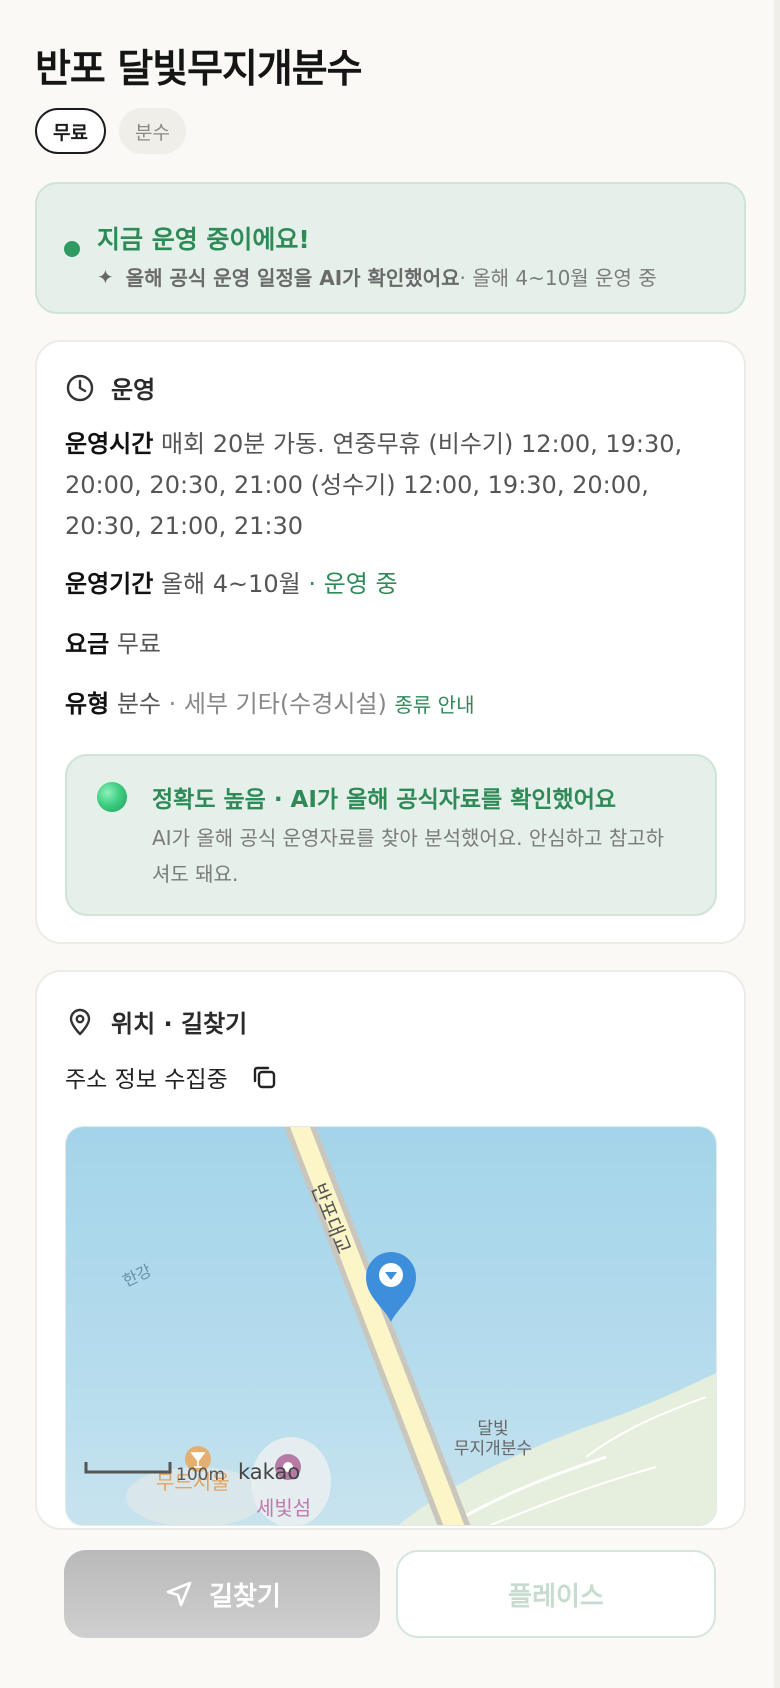 The image size is (780, 1688). What do you see at coordinates (72, 249) in the screenshot?
I see `status-dot` at bounding box center [72, 249].